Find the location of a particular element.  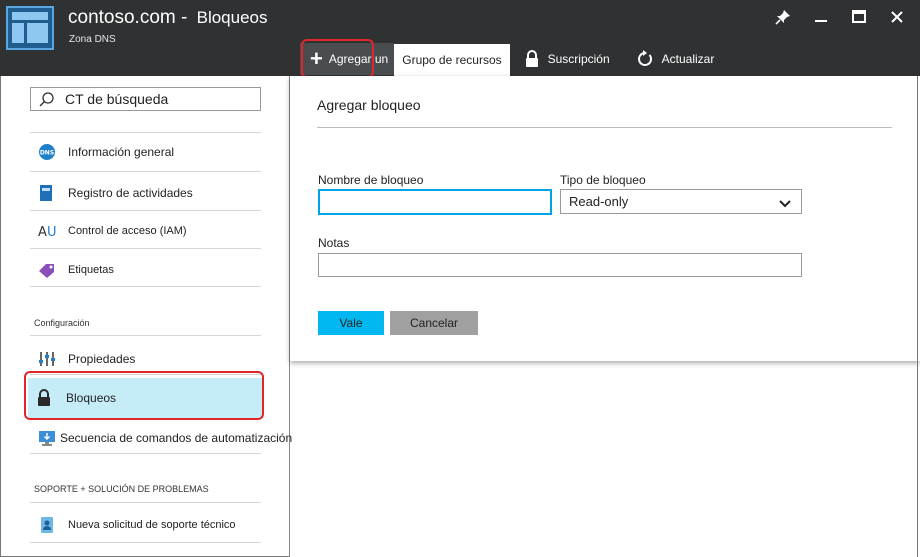

resource-group-tab: Grupo de recursos is located at coordinates (452, 60).